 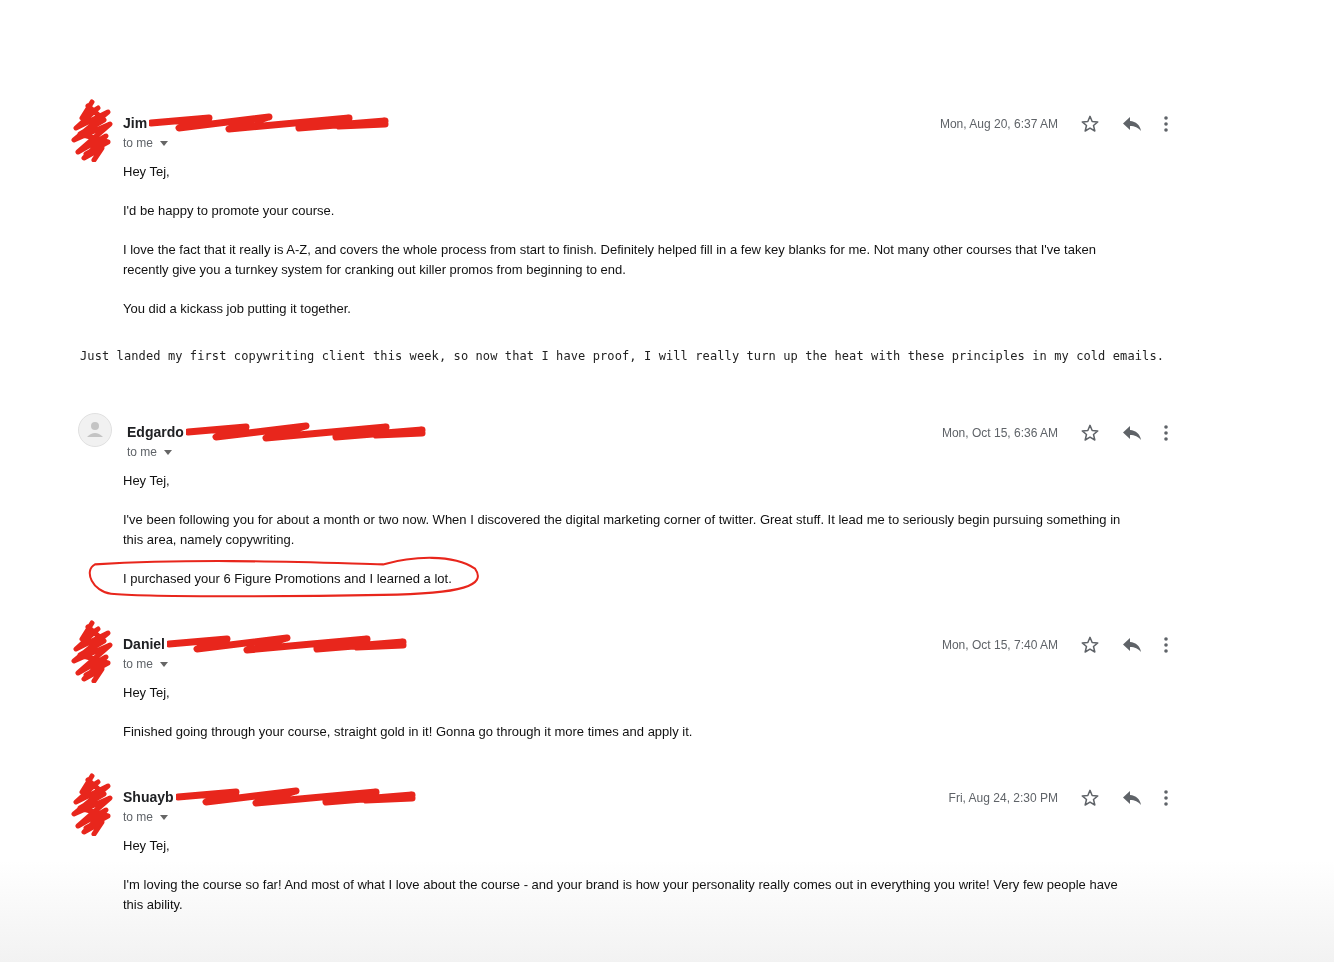 I want to click on email-paragraph: I love the fact that it really is A-Z, and covers the whole process from start to finish. Definitely helped fill in a few key blanks for me. Not many other courses that I've taken recently give you a turnkey system for cranking out killer promos from beginning to end., so click(x=610, y=260).